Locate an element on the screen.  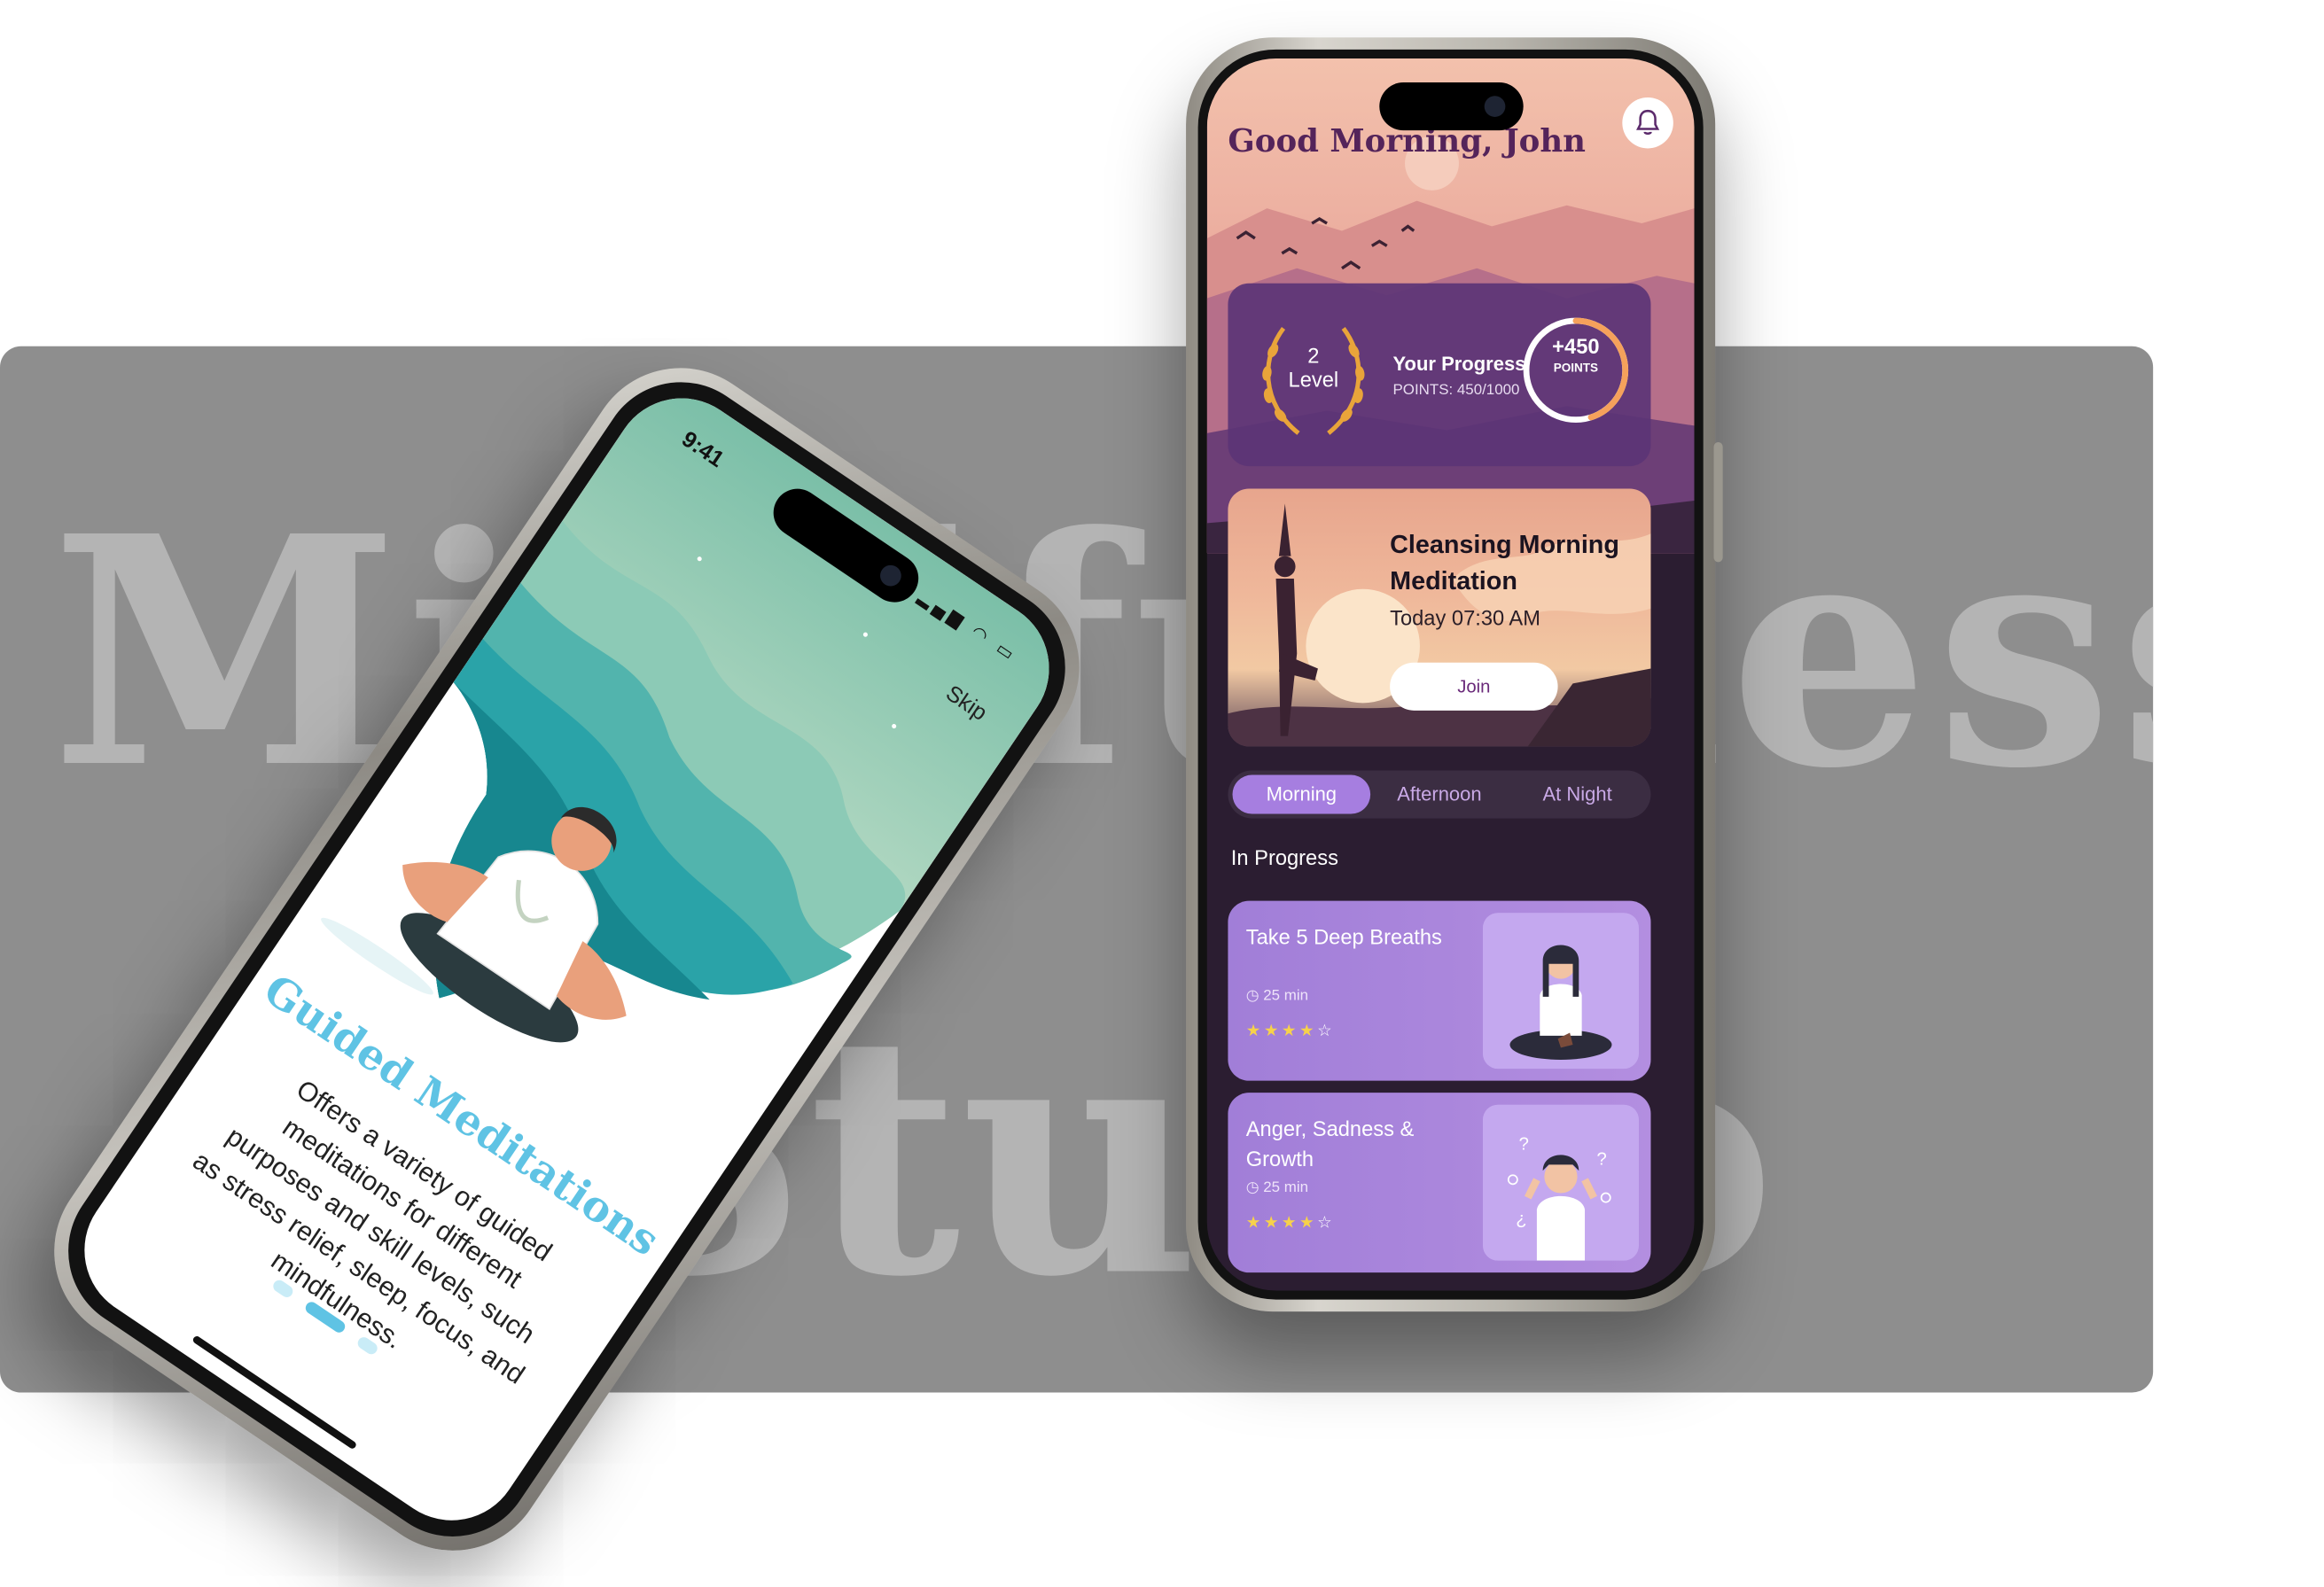
breathing-woman-illustration is located at coordinates (1561, 991).